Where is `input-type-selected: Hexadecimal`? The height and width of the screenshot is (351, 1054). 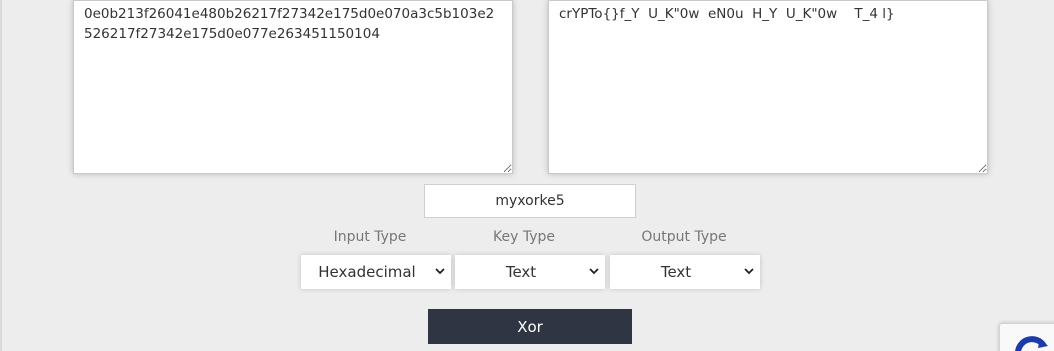
input-type-selected: Hexadecimal is located at coordinates (367, 272).